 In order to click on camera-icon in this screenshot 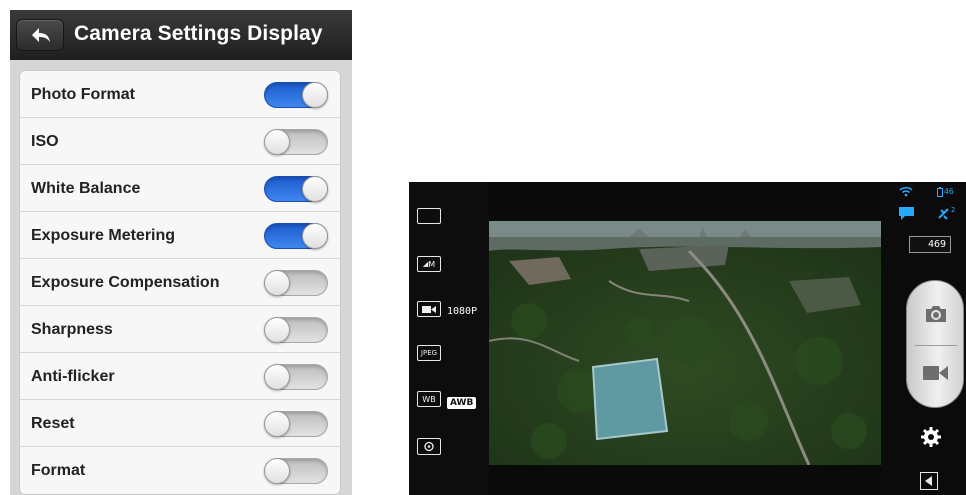, I will do `click(936, 314)`.